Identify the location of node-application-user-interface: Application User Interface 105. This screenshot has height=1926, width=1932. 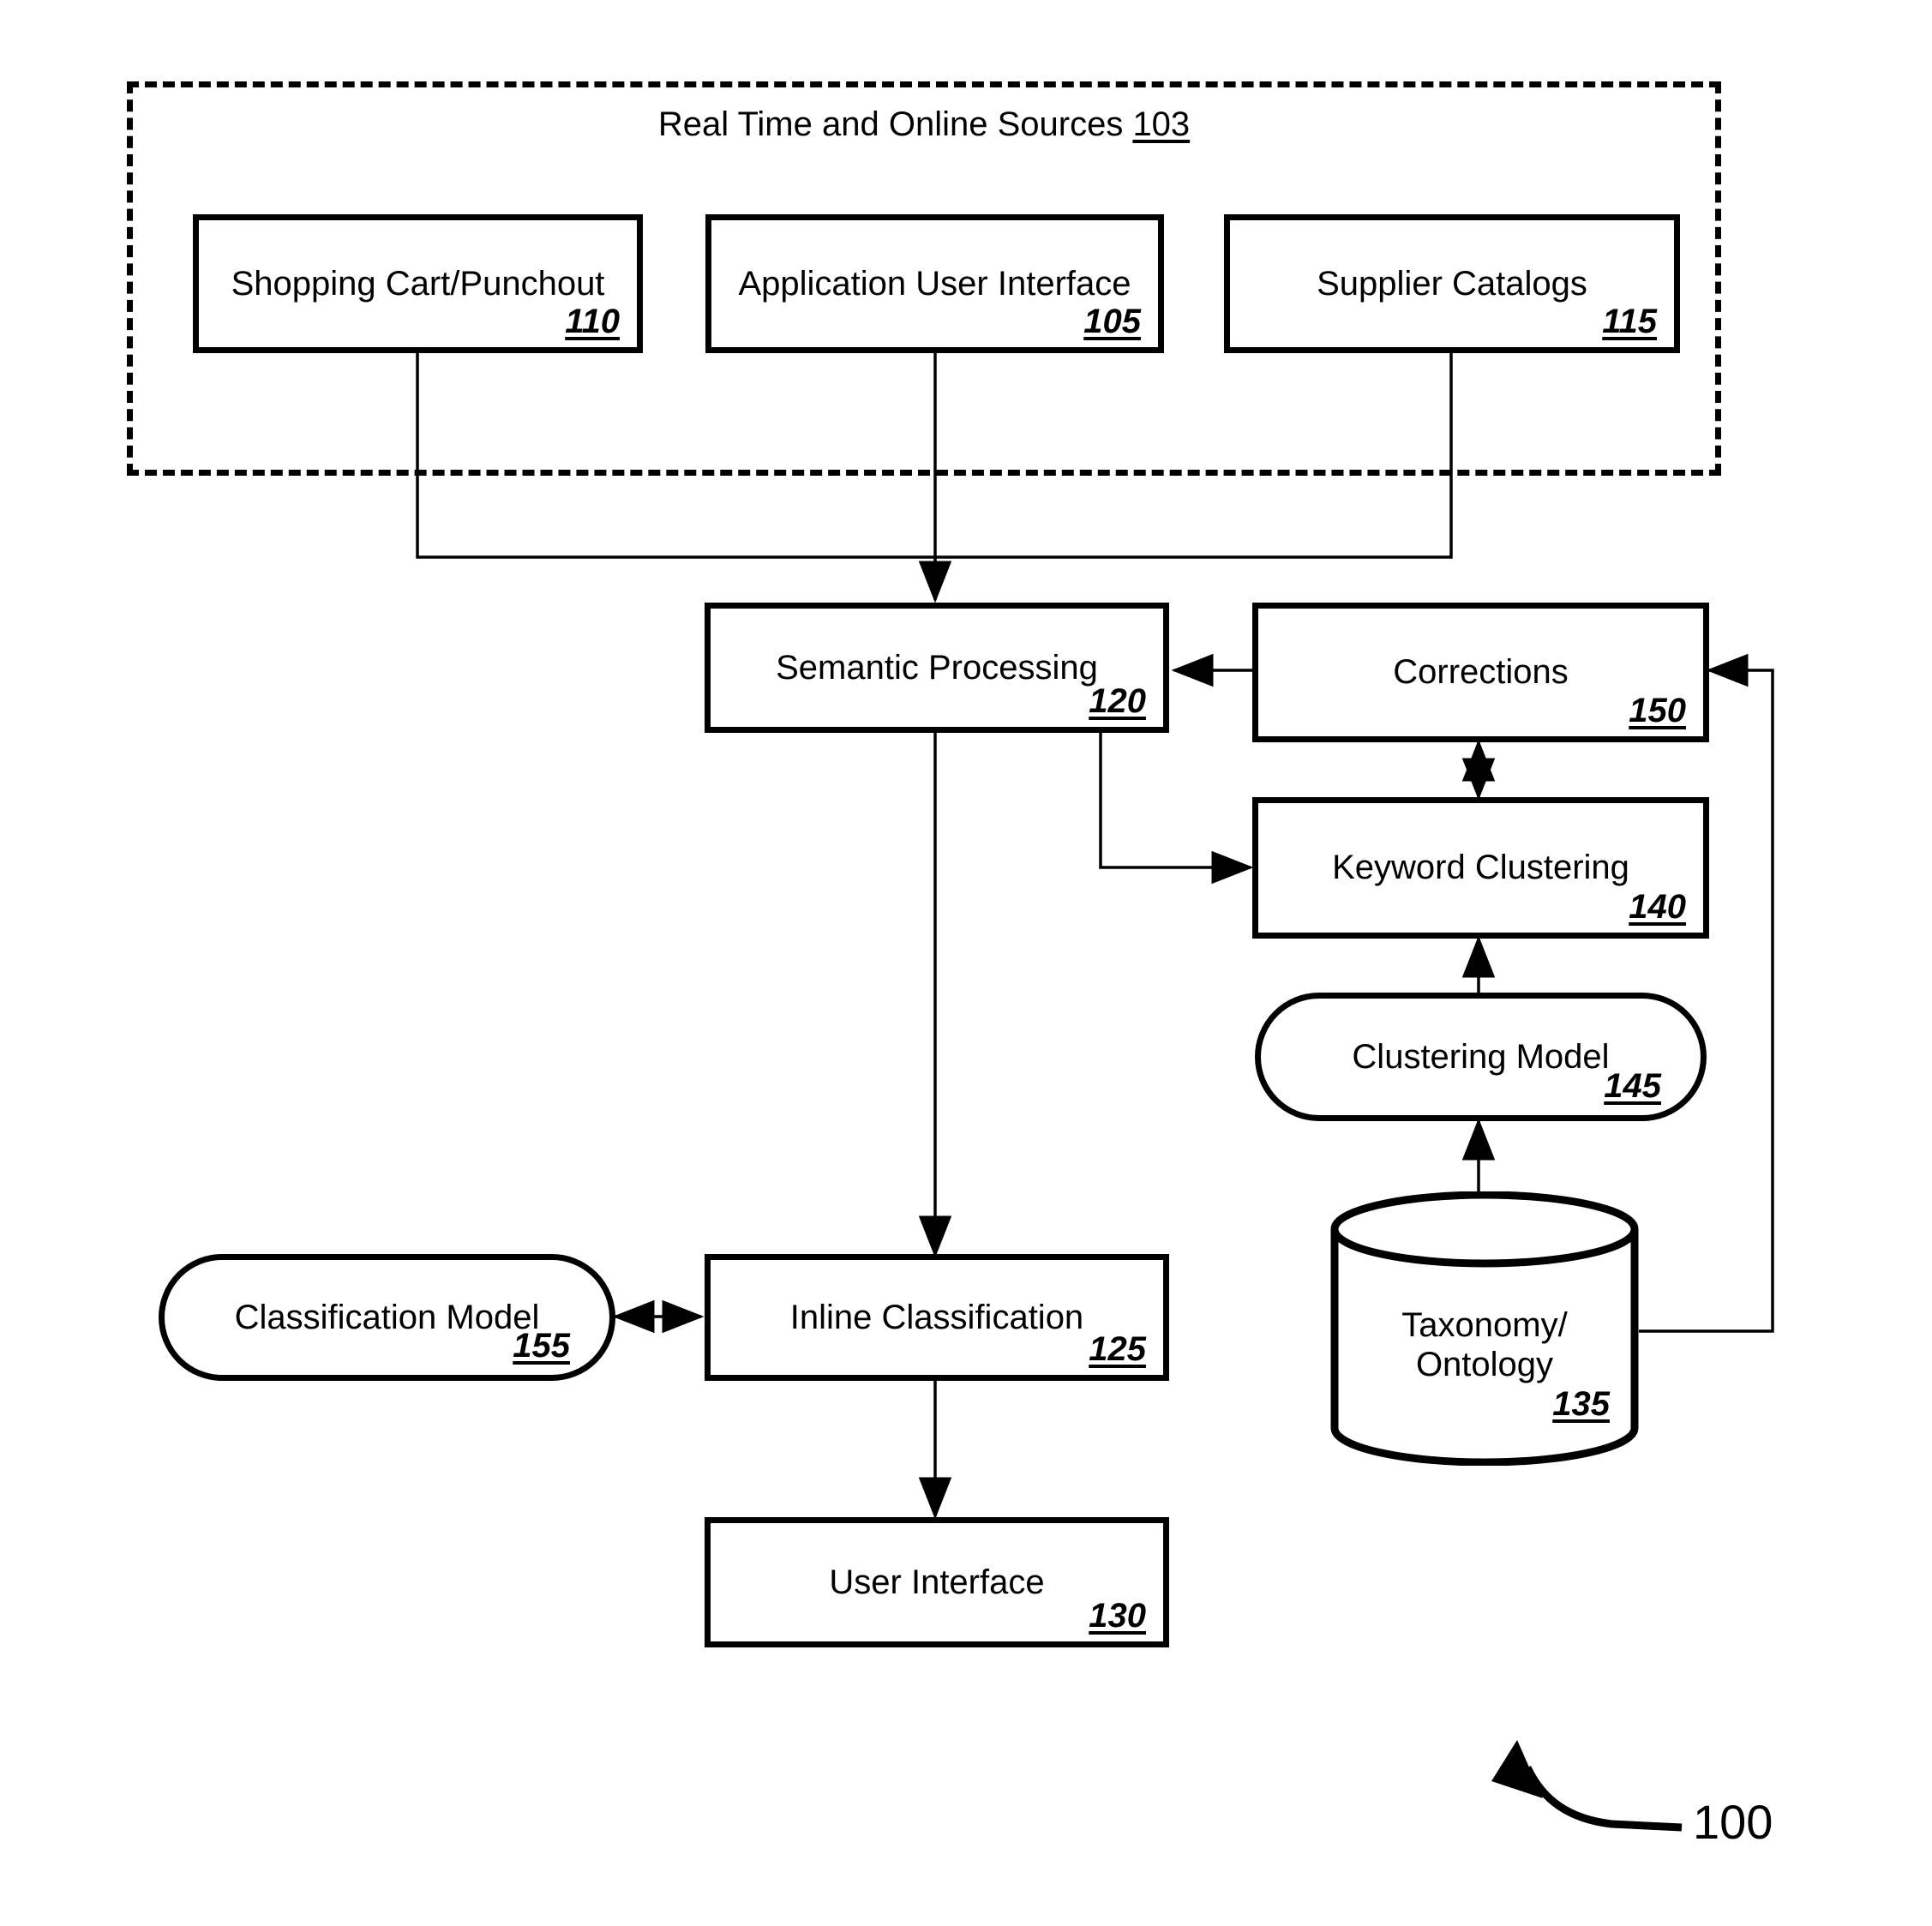
(934, 283).